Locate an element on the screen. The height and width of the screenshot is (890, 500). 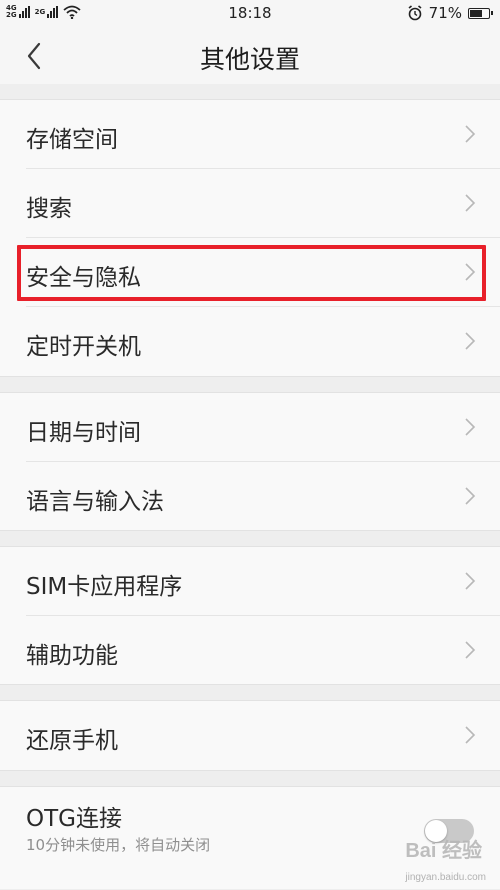
list-item-accessibility: 辅助功能 is located at coordinates (250, 650).